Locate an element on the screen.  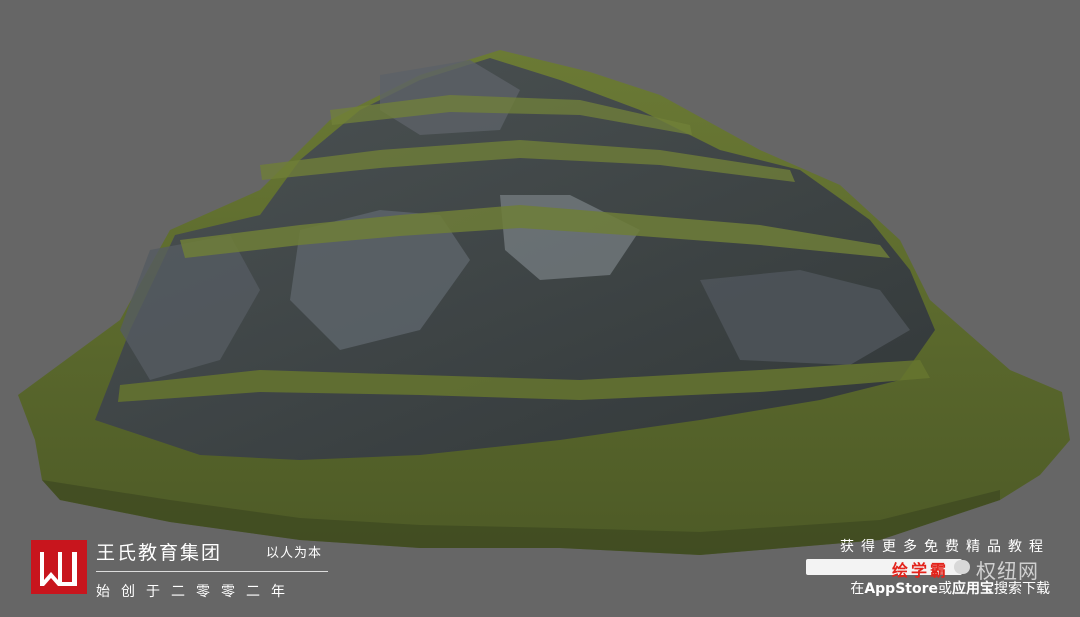
download-hint: 在AppStore或应用宝搜索下载 is located at coordinates (950, 588).